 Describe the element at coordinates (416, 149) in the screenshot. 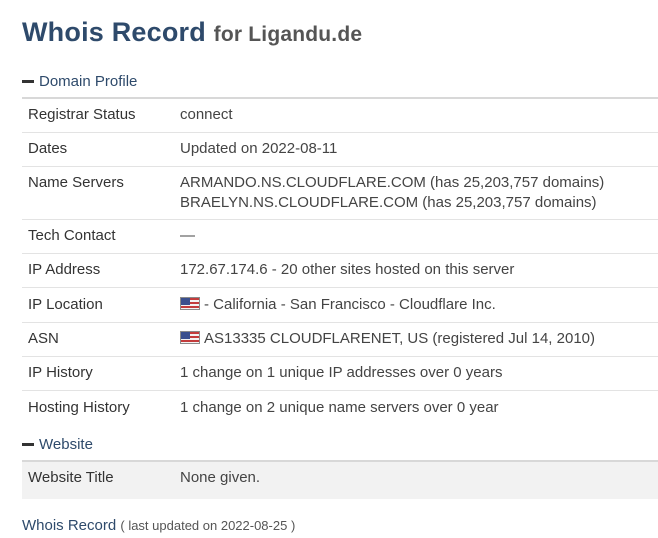

I see `dates-value: Updated on 2022-08-11` at that location.